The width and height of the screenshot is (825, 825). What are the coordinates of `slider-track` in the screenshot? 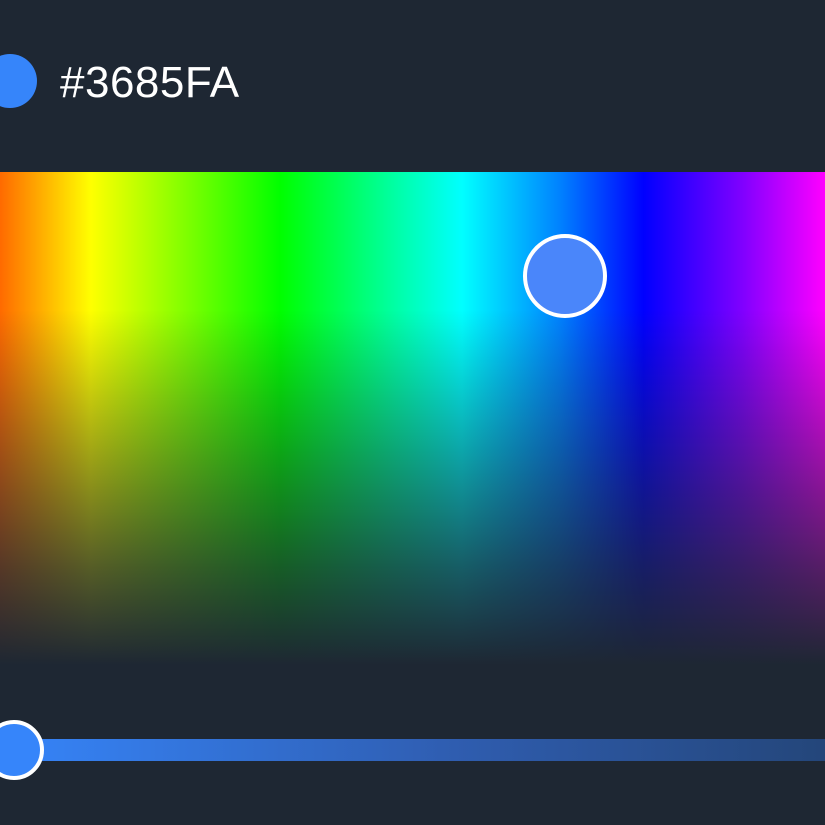 It's located at (412, 750).